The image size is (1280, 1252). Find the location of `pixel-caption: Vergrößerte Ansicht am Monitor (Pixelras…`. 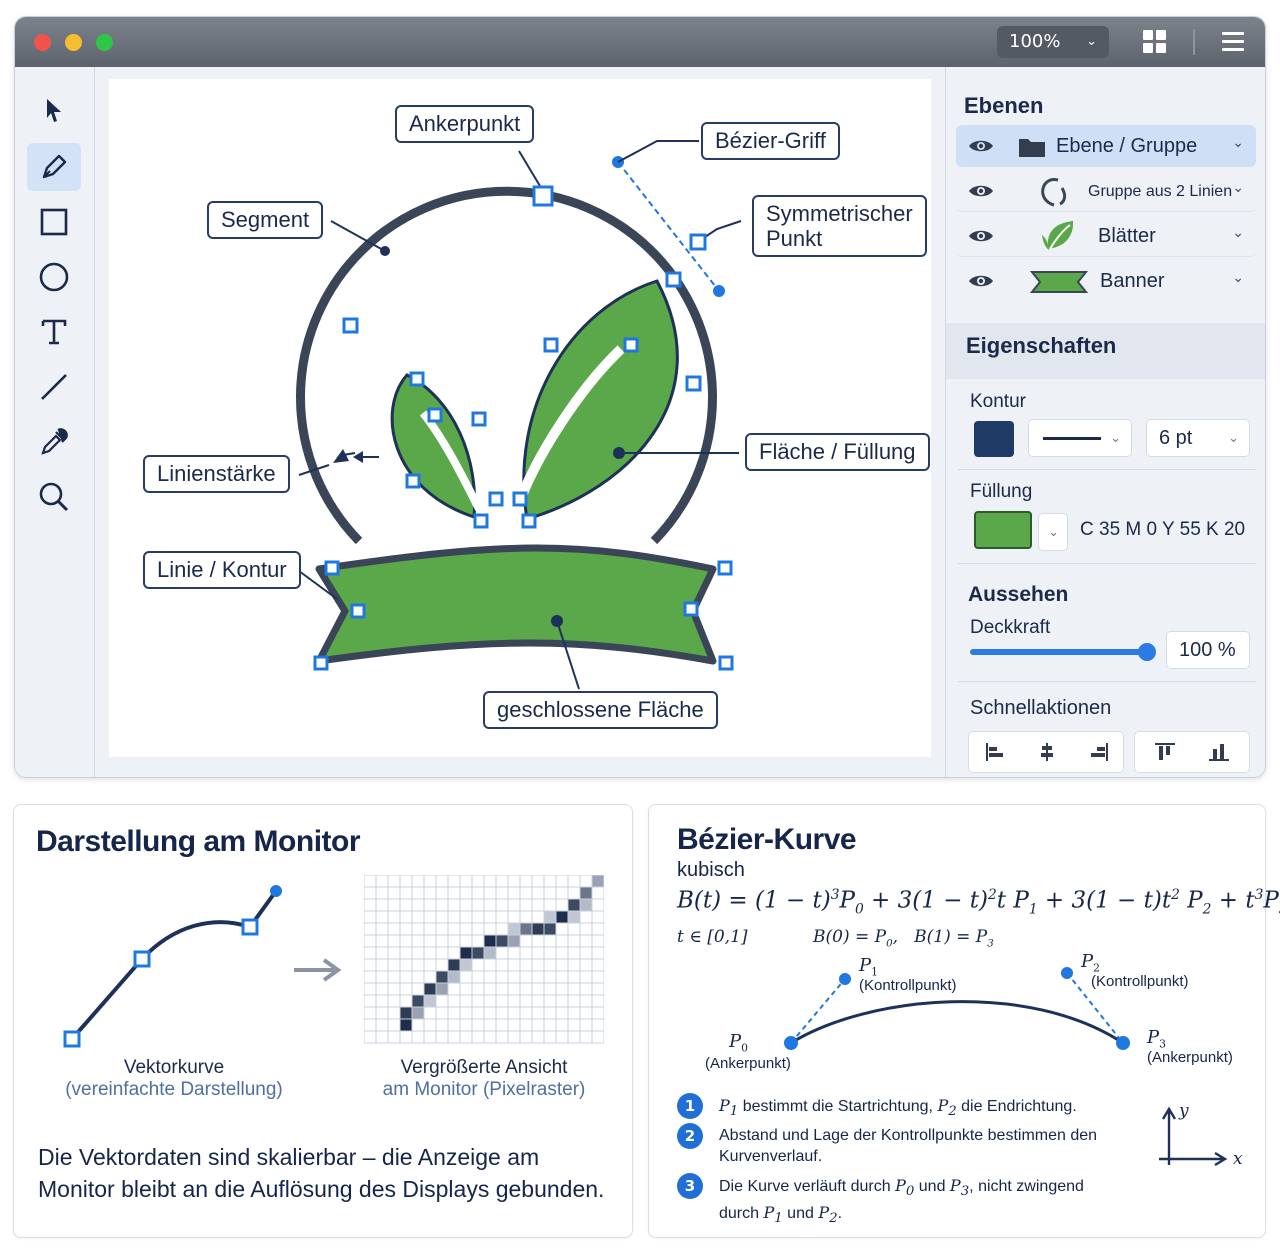

pixel-caption: Vergrößerte Ansicht am Monitor (Pixelras… is located at coordinates (484, 1079).